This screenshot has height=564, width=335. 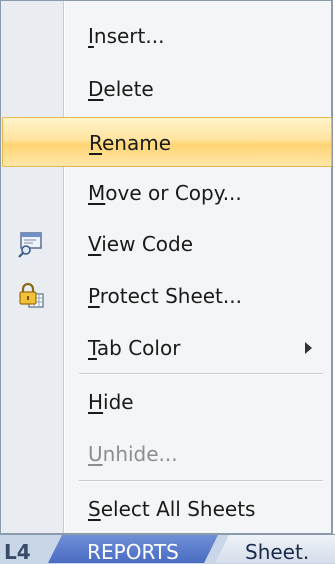 I want to click on menu-item-rename: Rename, so click(x=167, y=142).